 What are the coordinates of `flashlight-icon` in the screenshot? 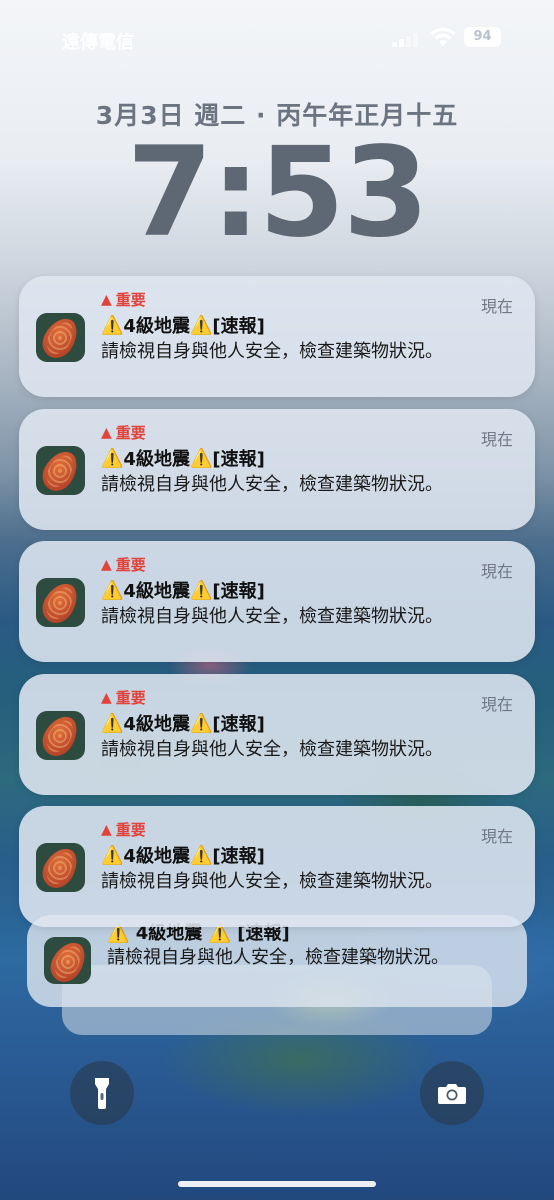 It's located at (102, 1093).